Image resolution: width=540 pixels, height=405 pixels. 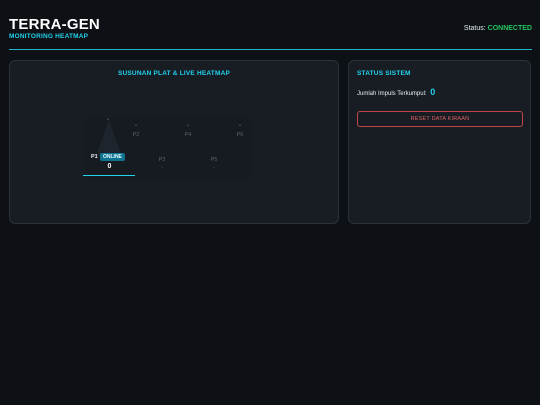 I want to click on impulse-value: 0, so click(x=433, y=92).